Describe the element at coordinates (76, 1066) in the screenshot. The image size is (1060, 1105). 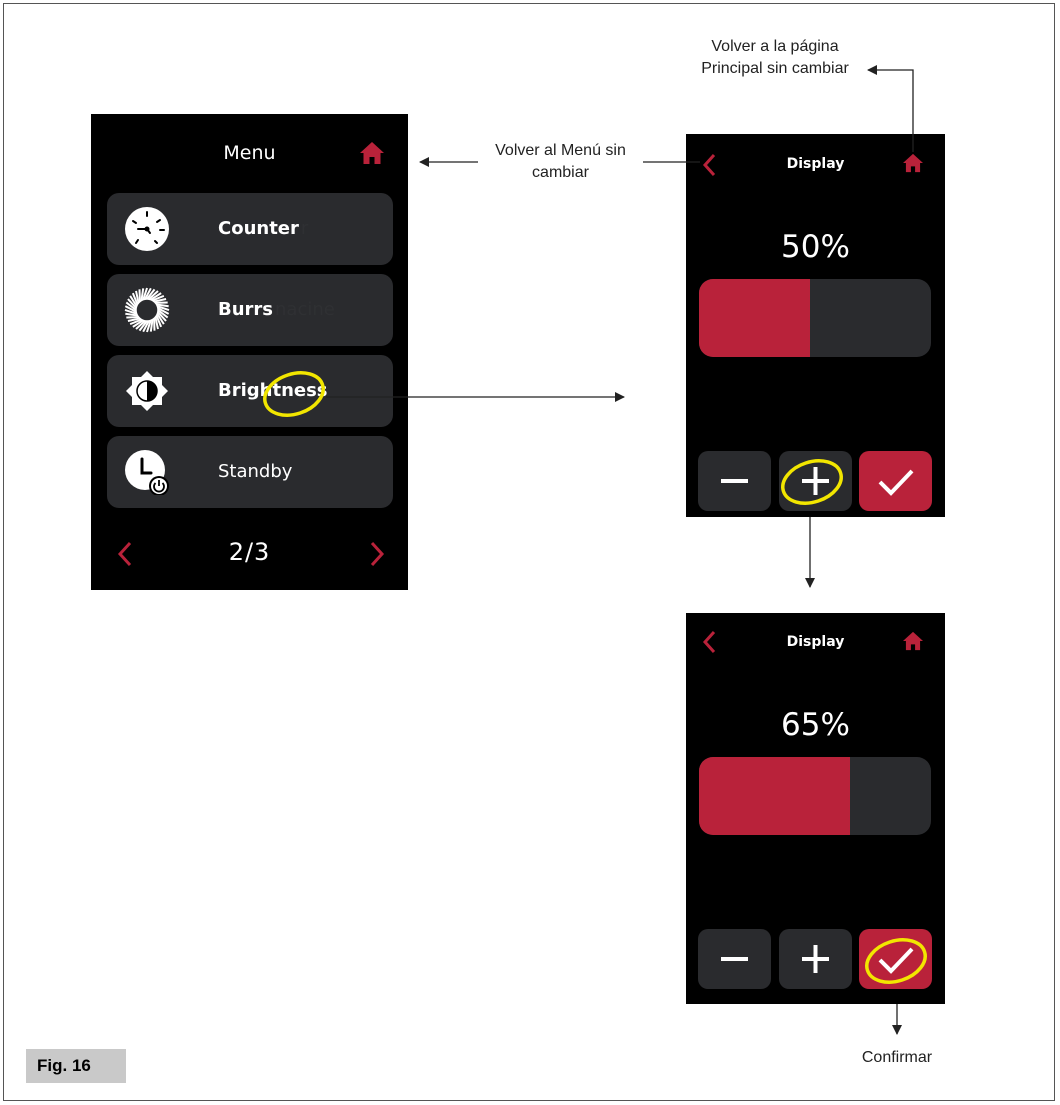
I see `figure-label: Fig. 16` at that location.